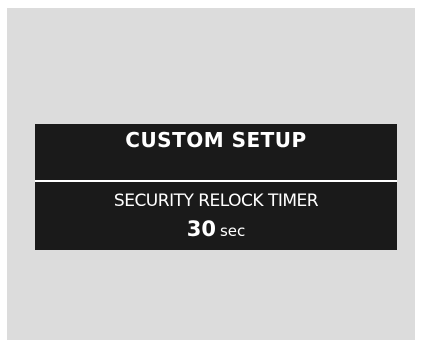  What do you see at coordinates (232, 231) in the screenshot?
I see `timer-unit: sec` at bounding box center [232, 231].